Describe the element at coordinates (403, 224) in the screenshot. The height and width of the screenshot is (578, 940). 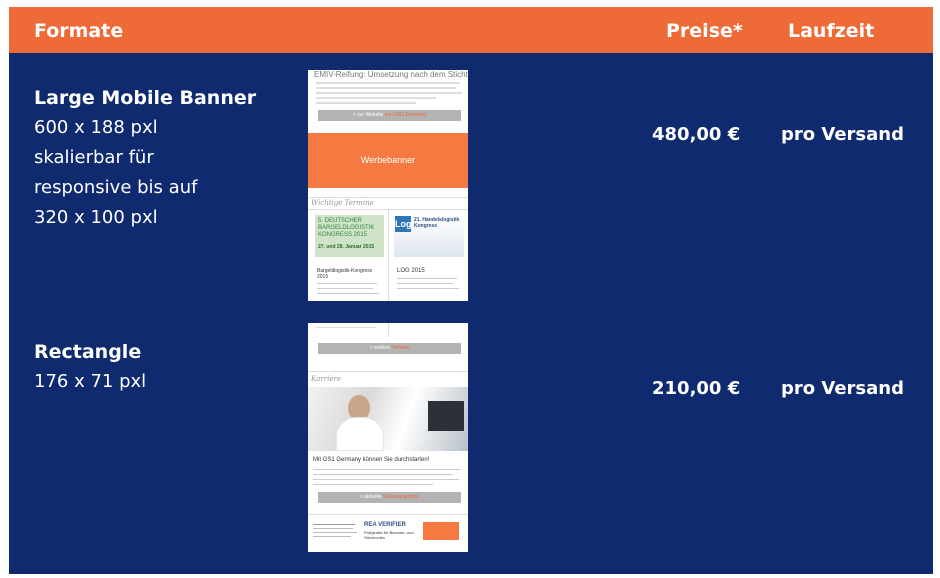
I see `preview-log-logo: Log` at that location.